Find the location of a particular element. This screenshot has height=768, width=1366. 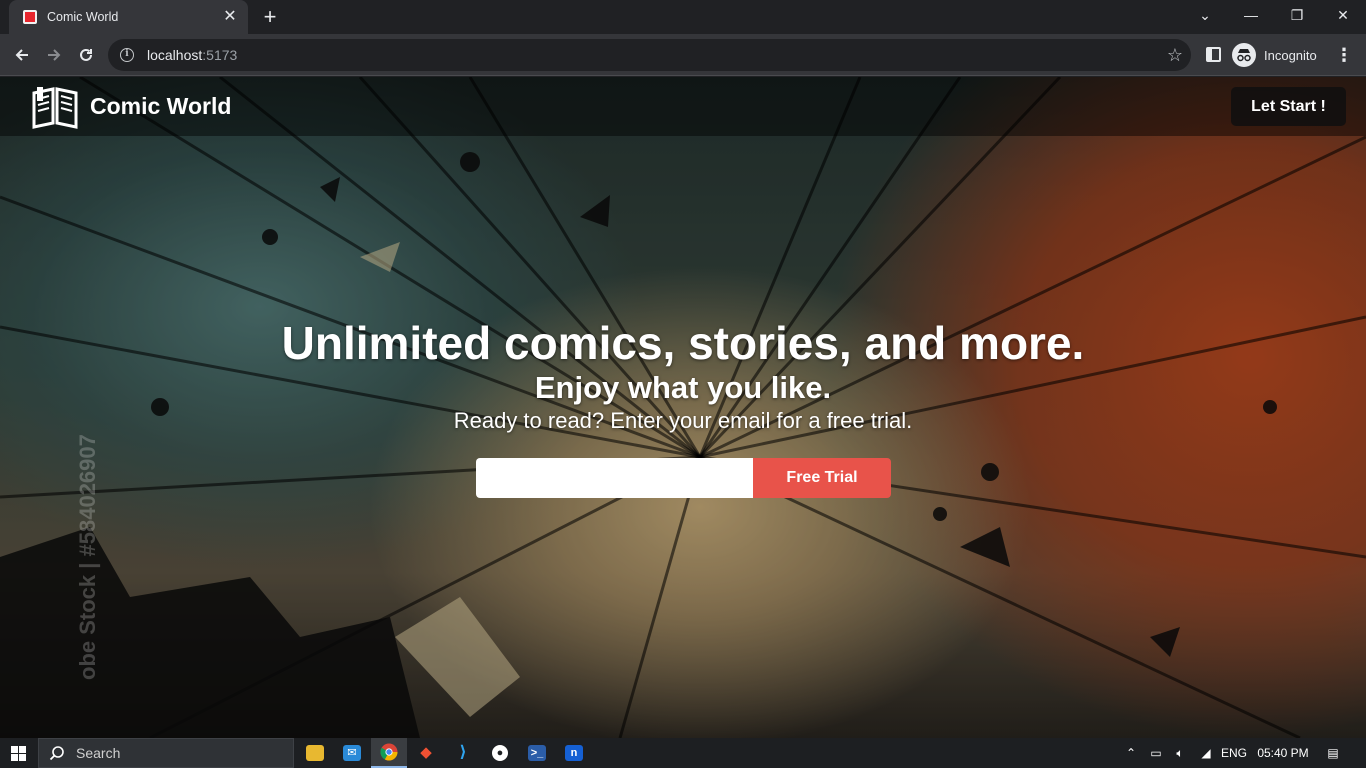

incognito-profile: Incognito is located at coordinates (1274, 55).